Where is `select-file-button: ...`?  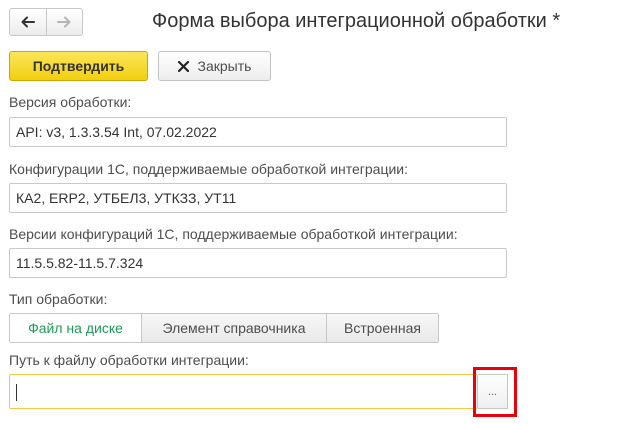
select-file-button: ... is located at coordinates (493, 391).